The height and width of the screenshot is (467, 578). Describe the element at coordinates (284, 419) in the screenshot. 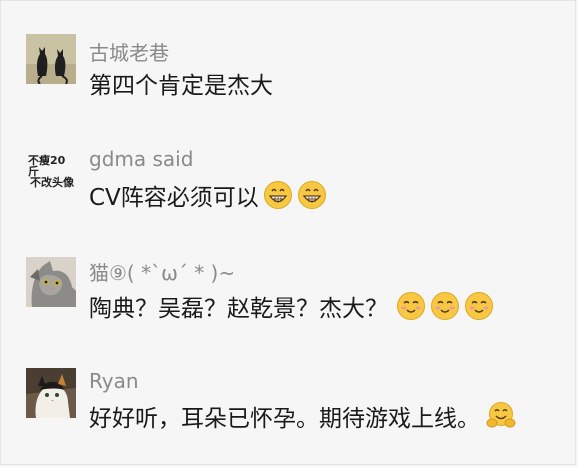

I see `comment-text-content: 好好听，耳朵已怀孕。期待游戏上线。` at that location.